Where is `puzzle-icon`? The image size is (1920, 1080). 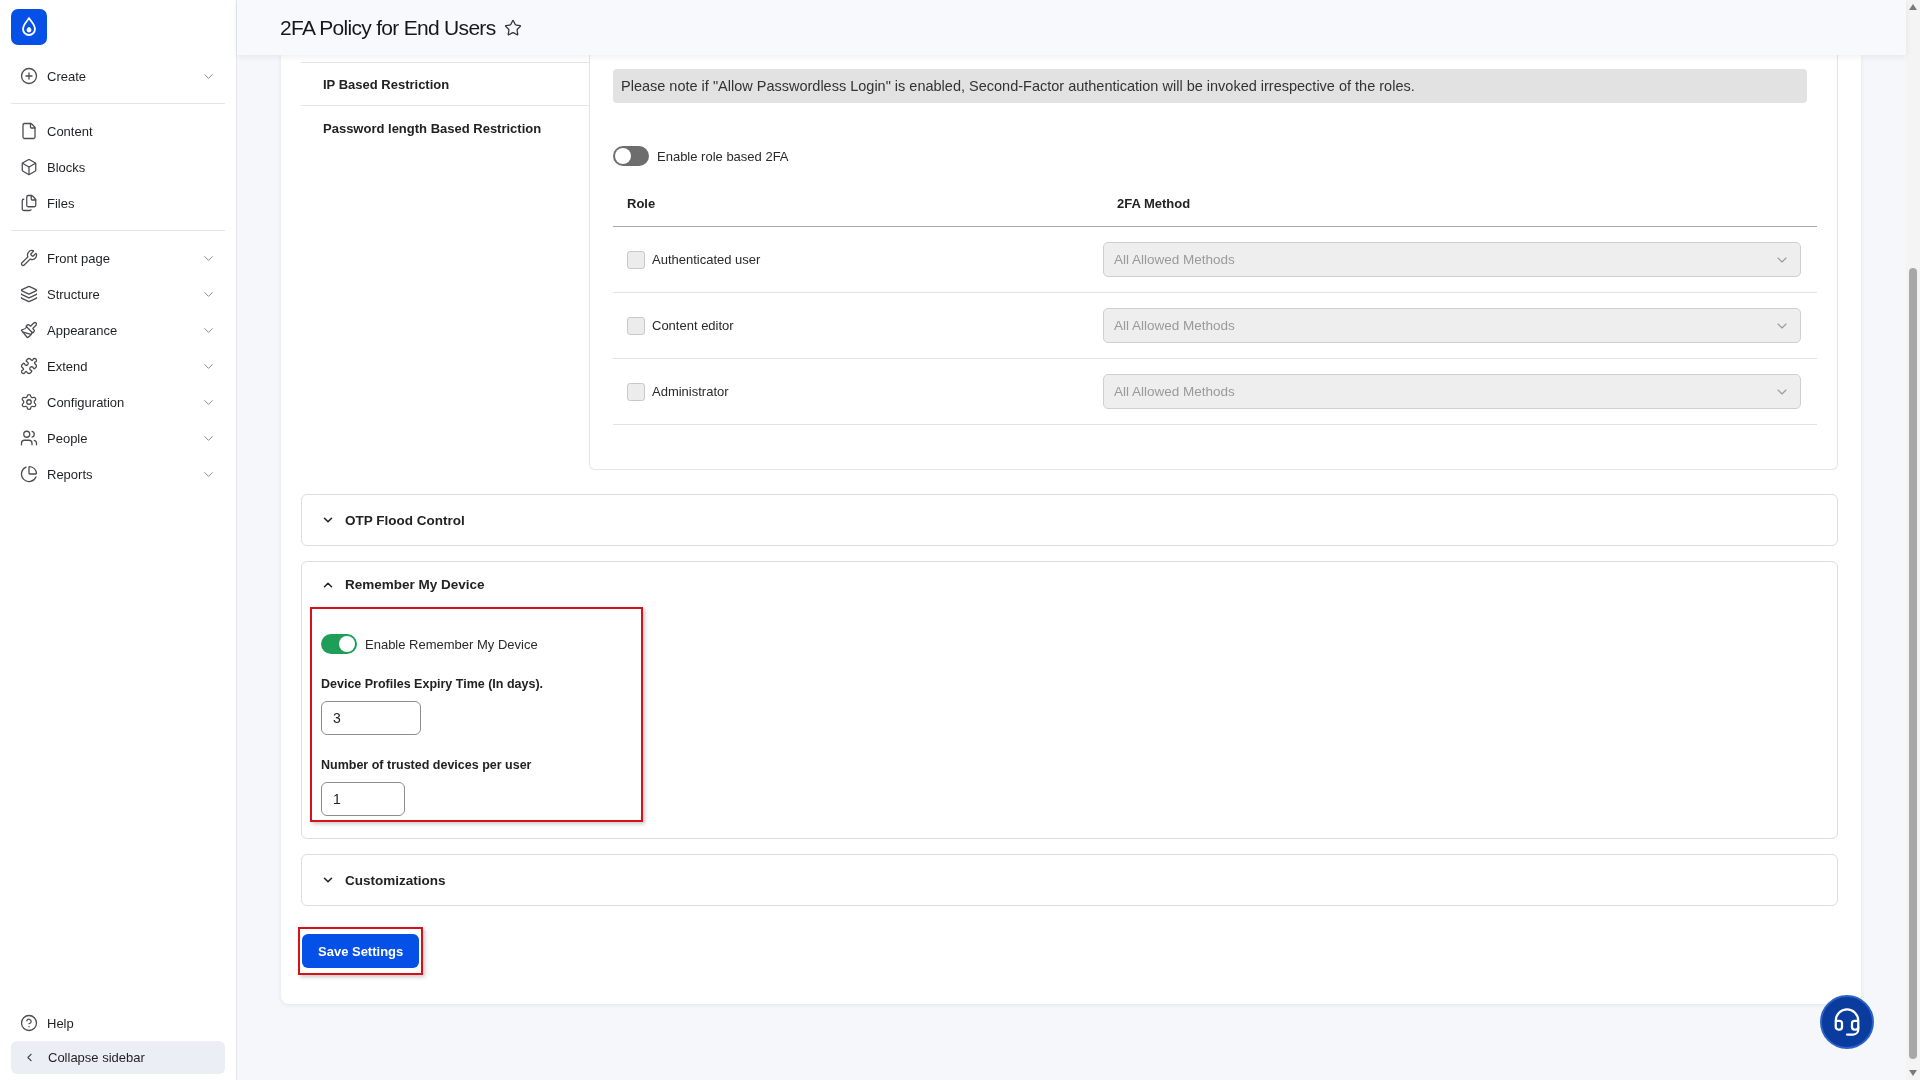
puzzle-icon is located at coordinates (29, 366).